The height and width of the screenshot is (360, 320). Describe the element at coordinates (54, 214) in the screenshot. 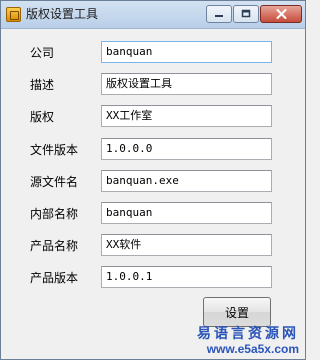

I see `internal-name-label: 内部名称` at that location.